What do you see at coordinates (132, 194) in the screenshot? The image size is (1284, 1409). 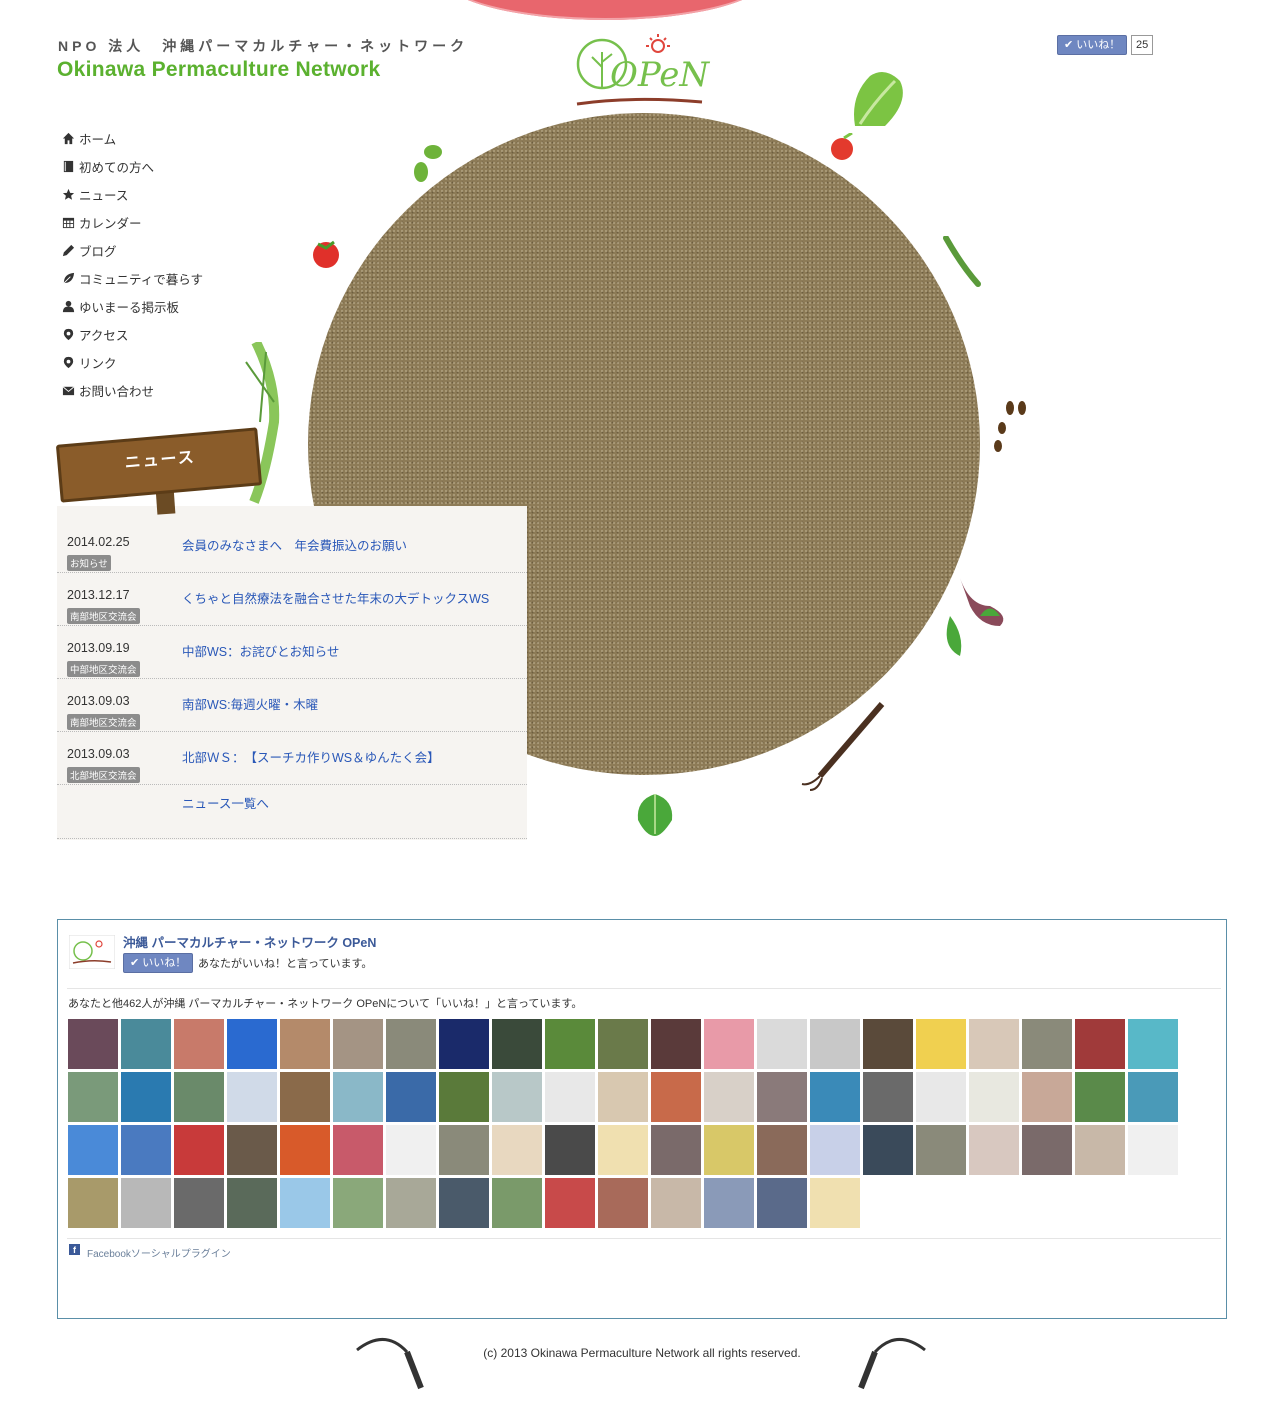 I see `nav-item-news: ニュース` at bounding box center [132, 194].